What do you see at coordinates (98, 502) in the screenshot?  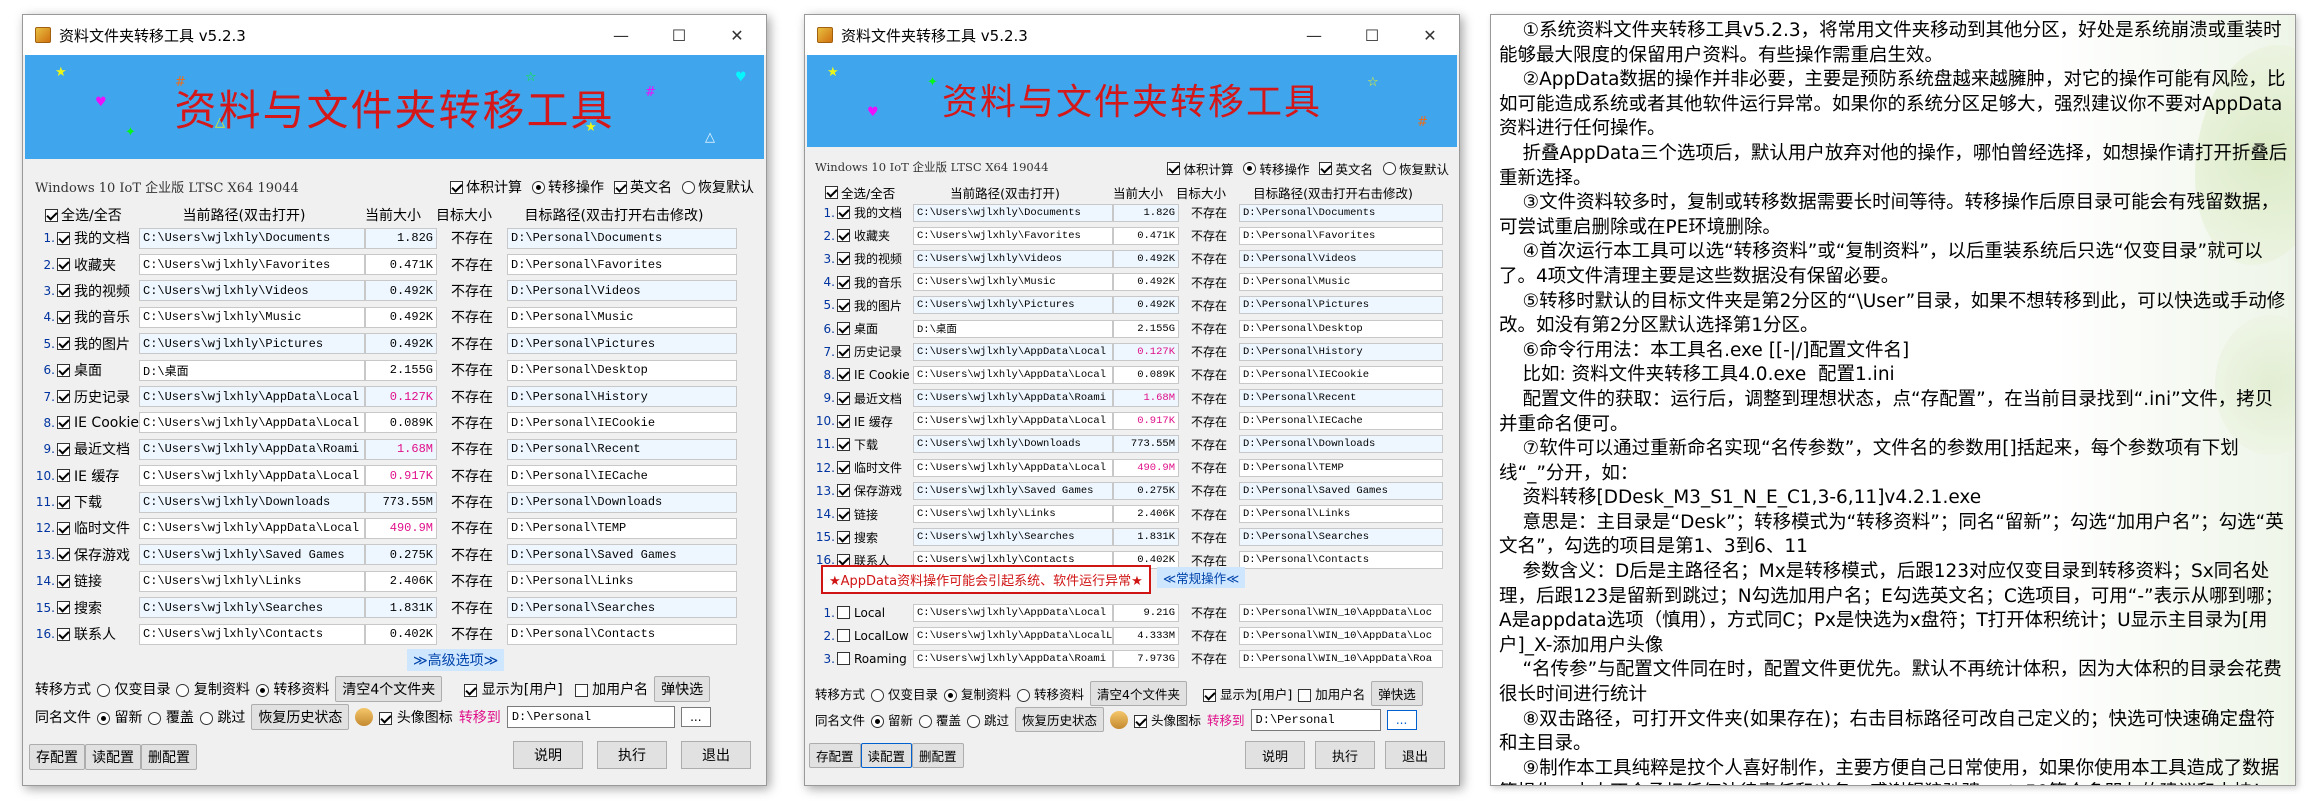 I see `row-checkbox: 下载` at bounding box center [98, 502].